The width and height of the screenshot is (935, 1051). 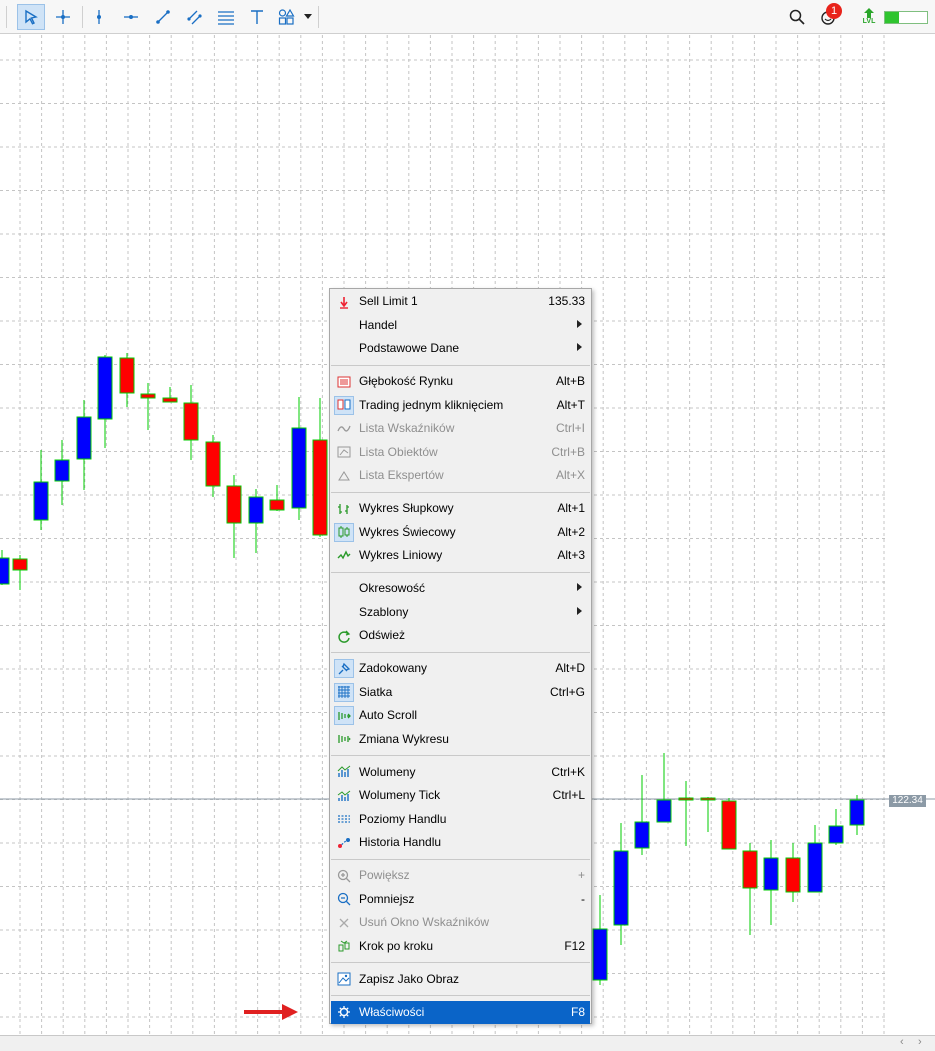 I want to click on horizontal-line-icon, so click(x=131, y=17).